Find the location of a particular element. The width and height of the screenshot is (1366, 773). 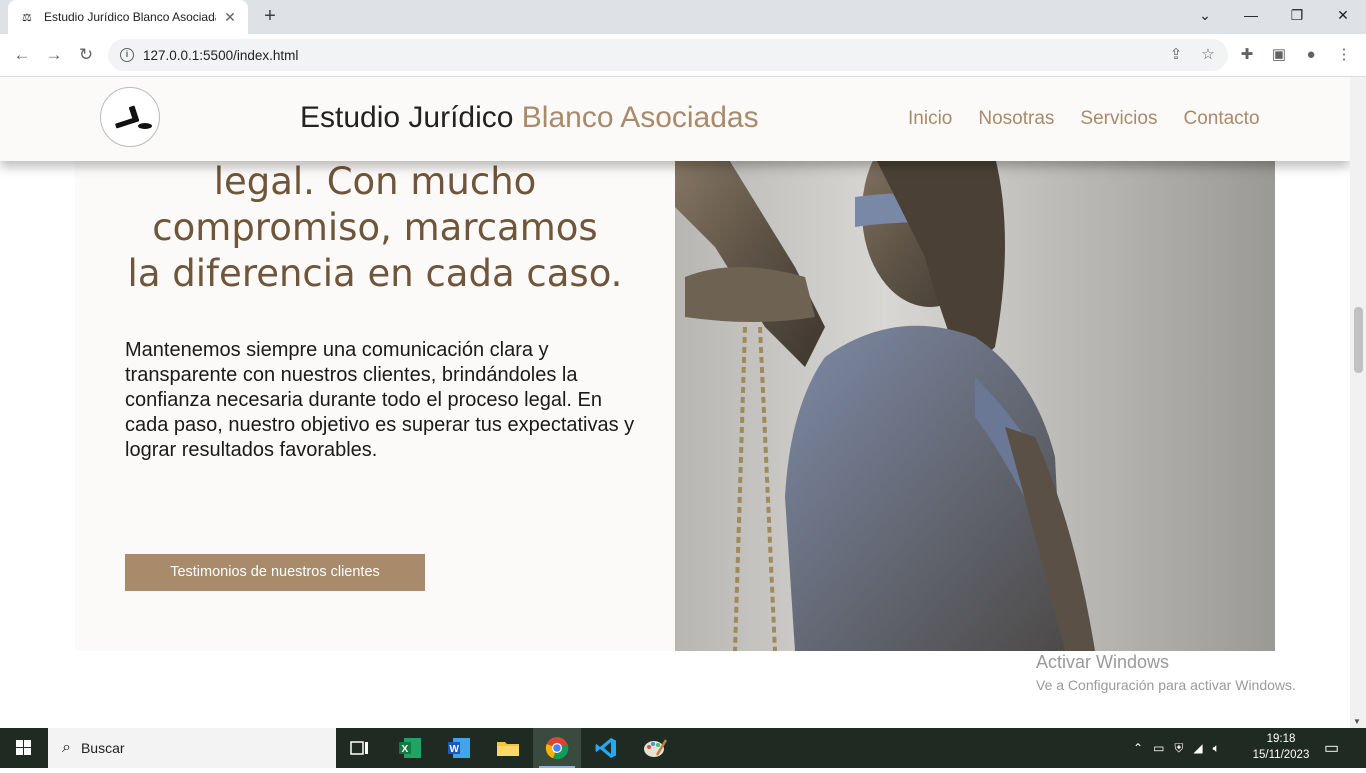

browser-tab: ⚖ Estudio Jurídico Blanco Asociada ✕ is located at coordinates (128, 17).